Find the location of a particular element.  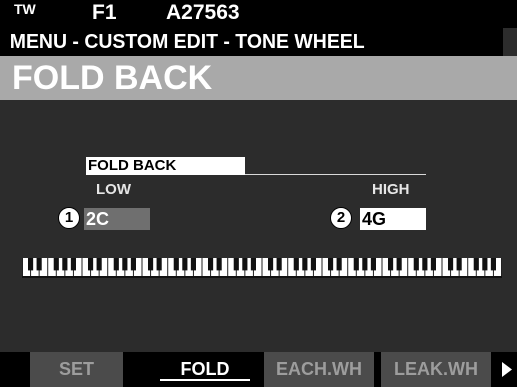

function-tab-bar: SET FOLD EACH.WH LEAK.WH is located at coordinates (258, 369).